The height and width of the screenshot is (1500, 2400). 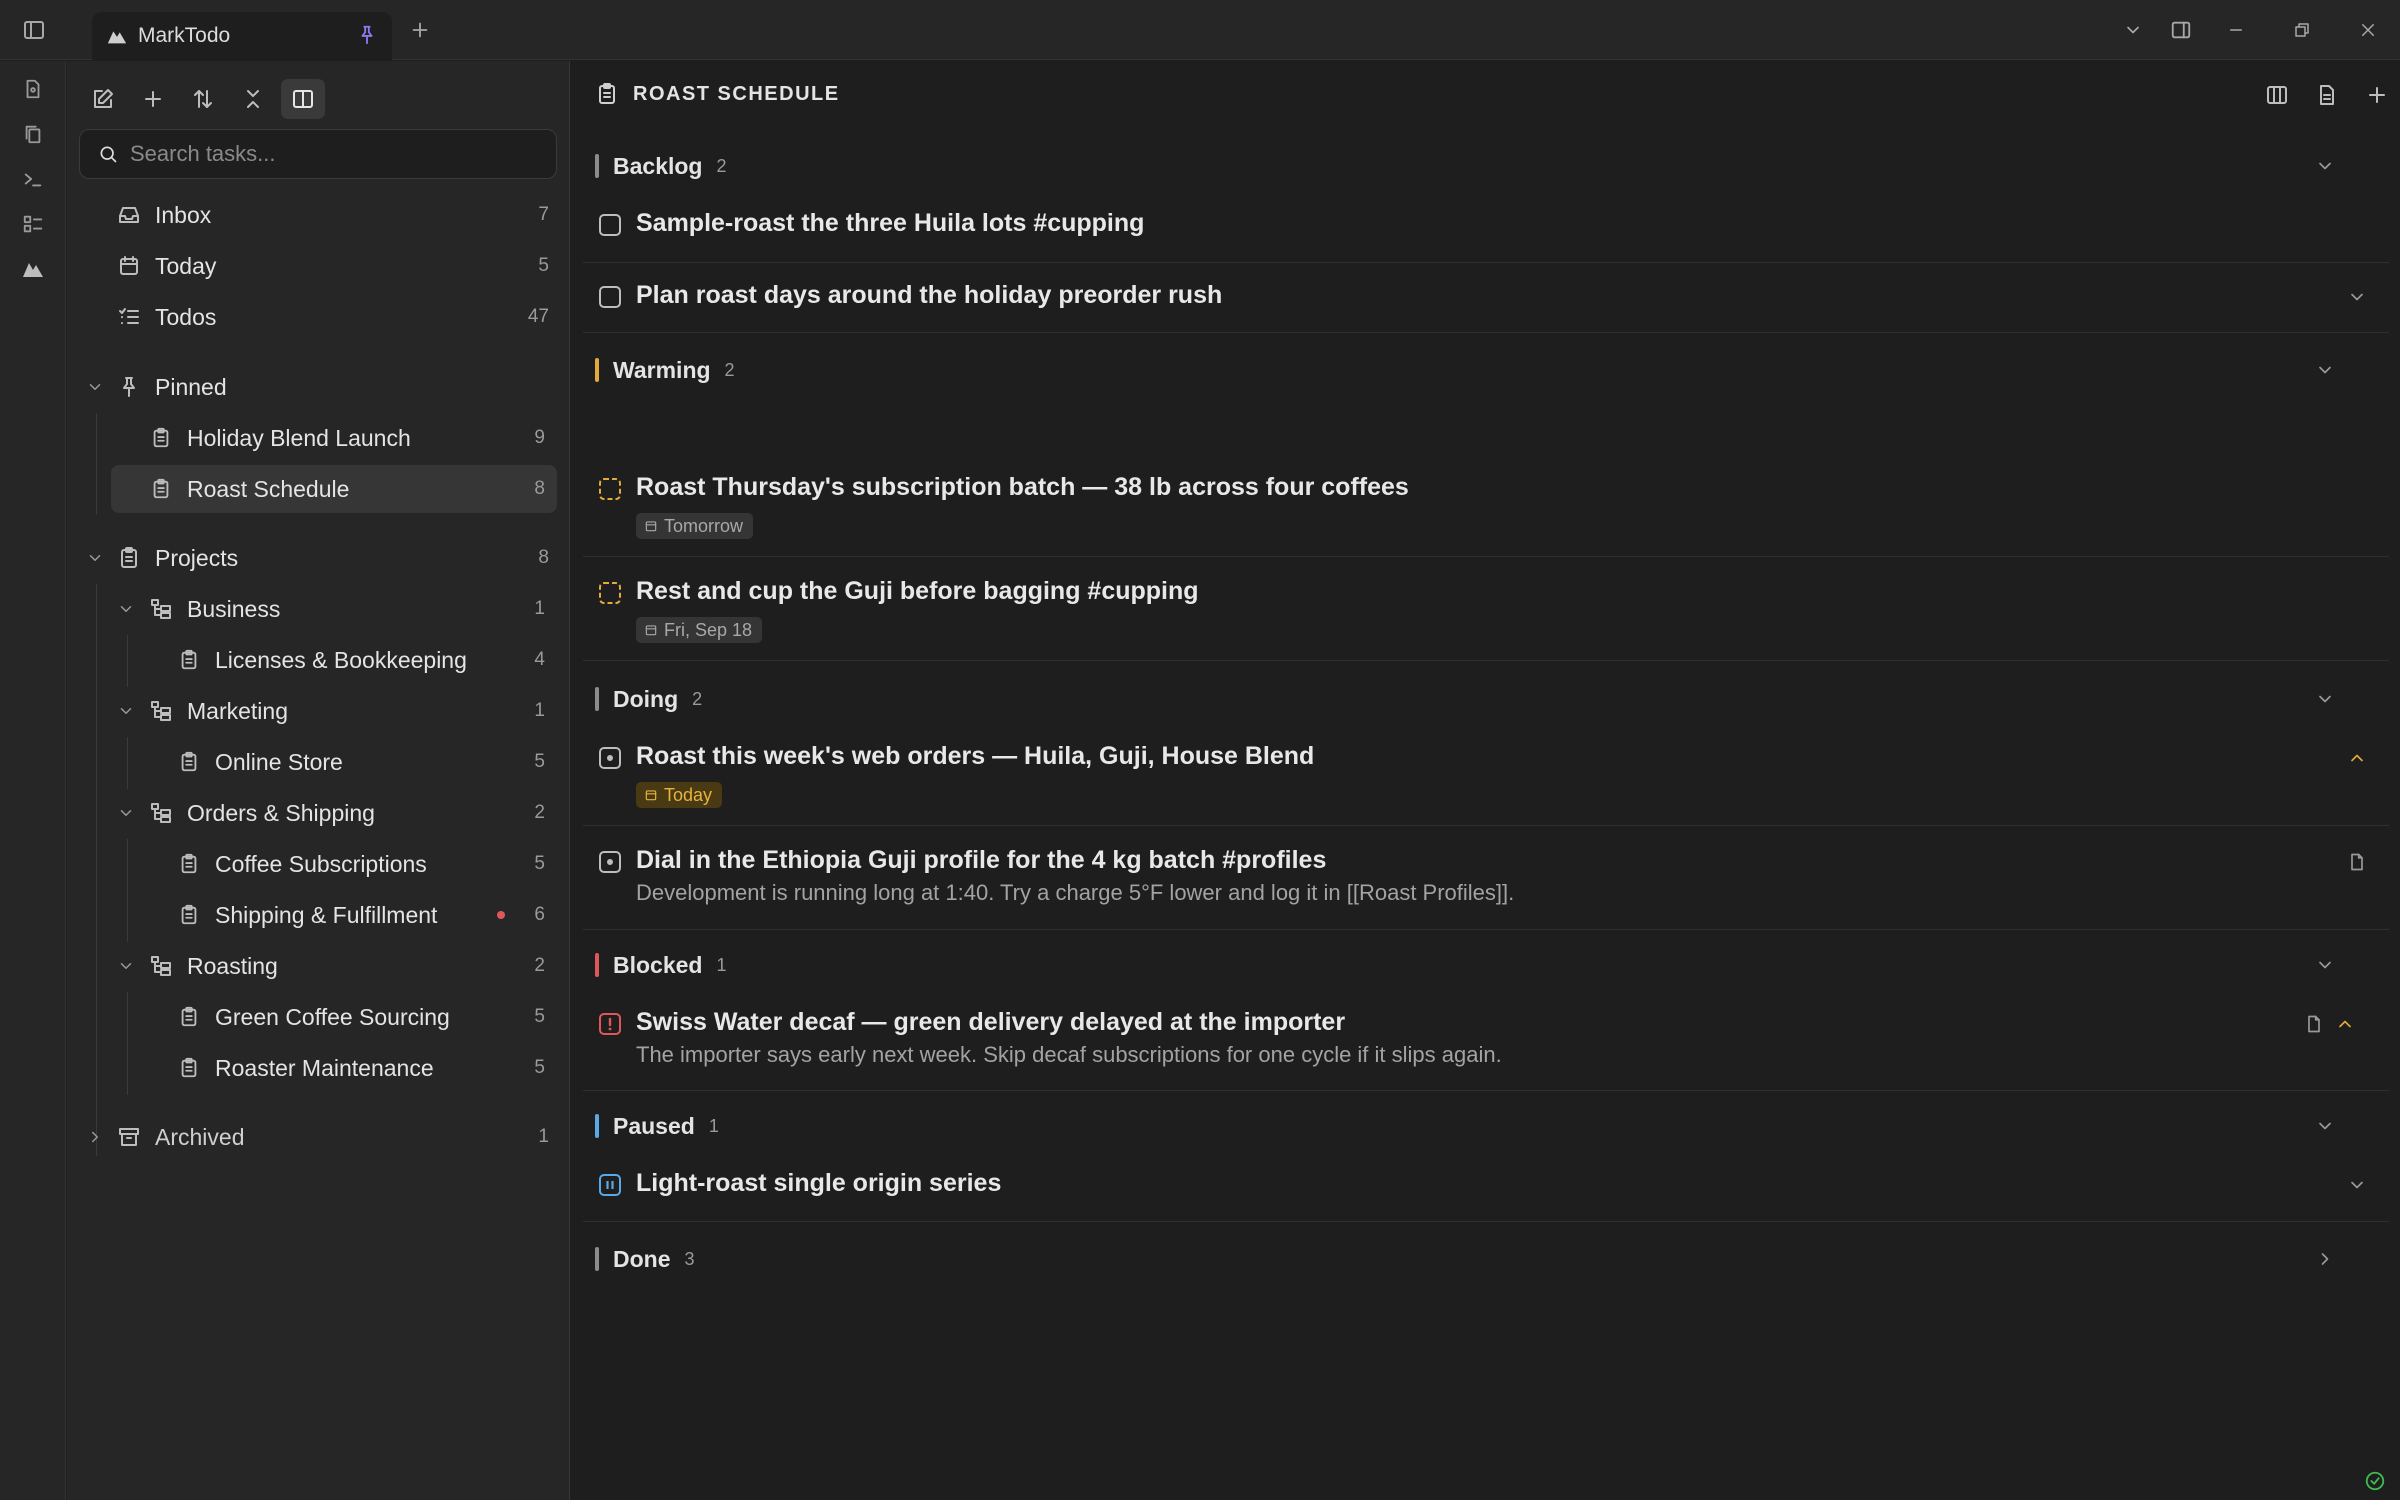 What do you see at coordinates (95, 558) in the screenshot?
I see `projects-collapse-chevron-icon` at bounding box center [95, 558].